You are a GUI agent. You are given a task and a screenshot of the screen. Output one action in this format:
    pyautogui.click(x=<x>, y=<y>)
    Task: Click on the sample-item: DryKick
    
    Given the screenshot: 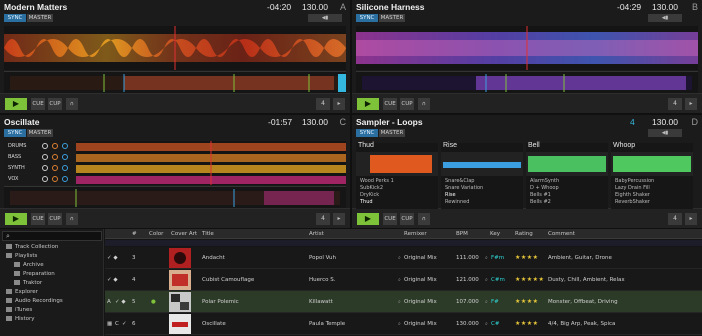 What is the action you would take?
    pyautogui.click(x=369, y=195)
    